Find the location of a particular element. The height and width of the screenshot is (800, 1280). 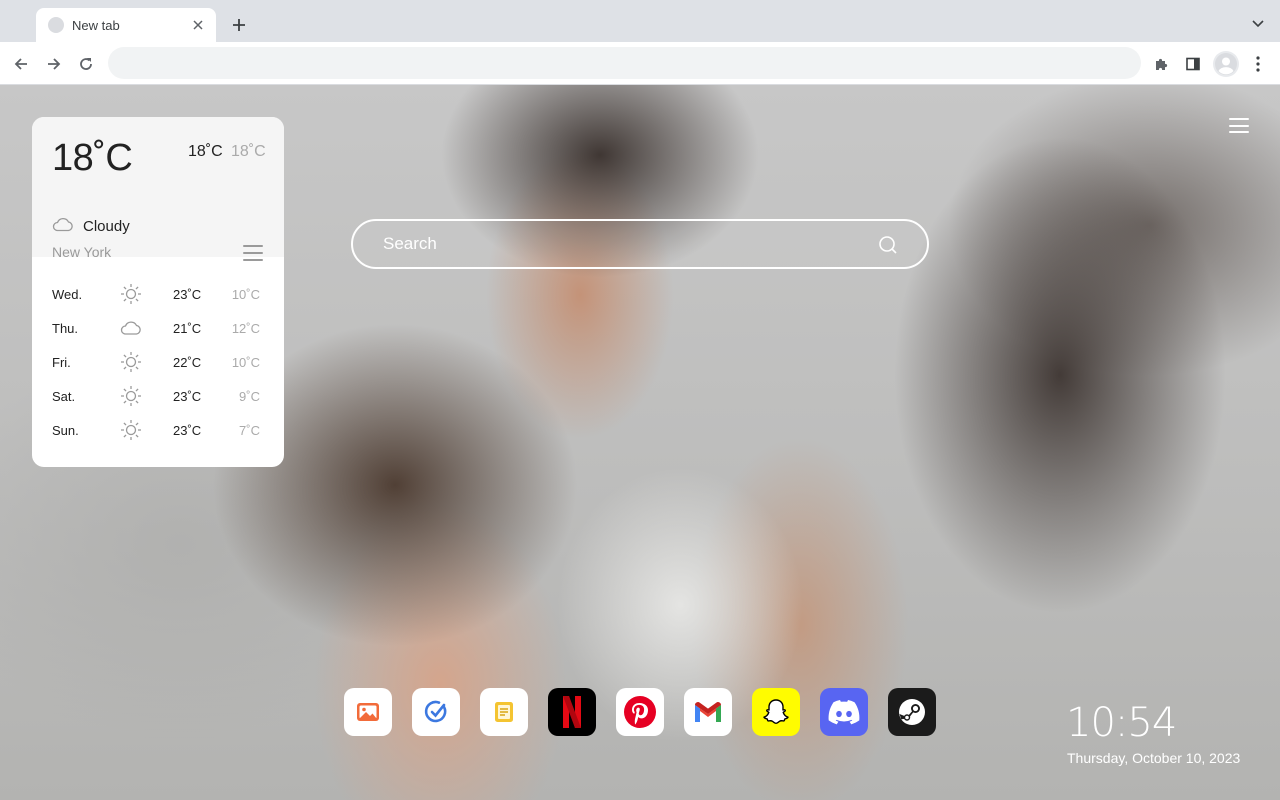

forward-button is located at coordinates (54, 64).